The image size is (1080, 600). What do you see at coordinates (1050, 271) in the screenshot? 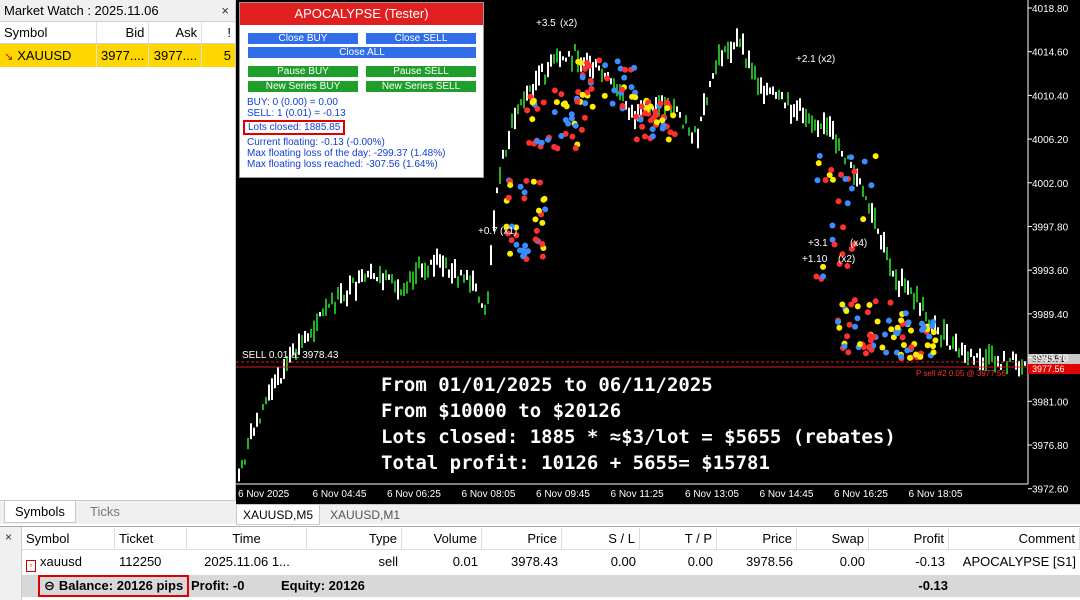
I see `price-label: 3993.60` at bounding box center [1050, 271].